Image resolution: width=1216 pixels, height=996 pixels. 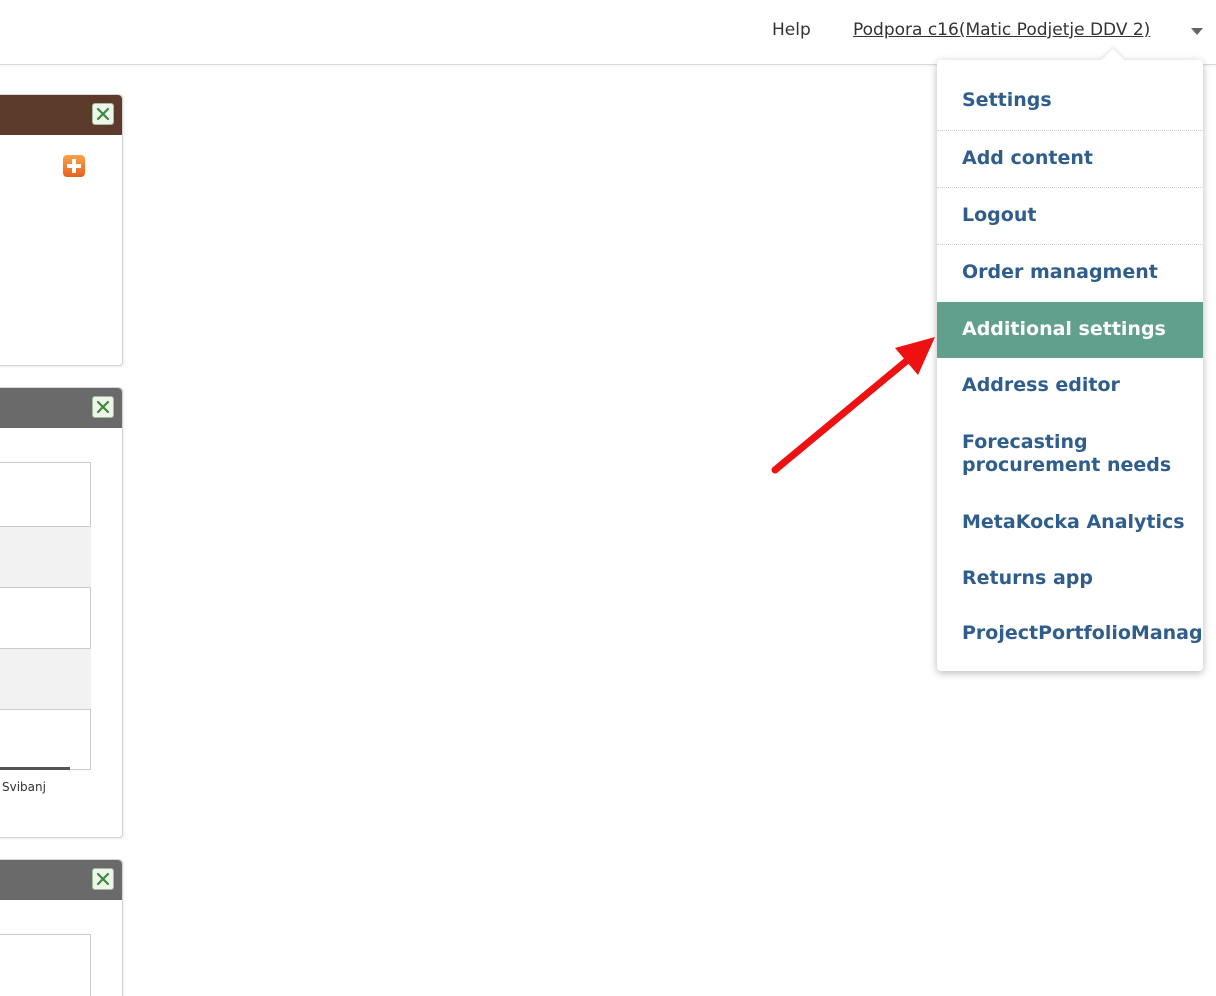 What do you see at coordinates (1025, 442) in the screenshot?
I see `menu-item-label-line1: Forecasting` at bounding box center [1025, 442].